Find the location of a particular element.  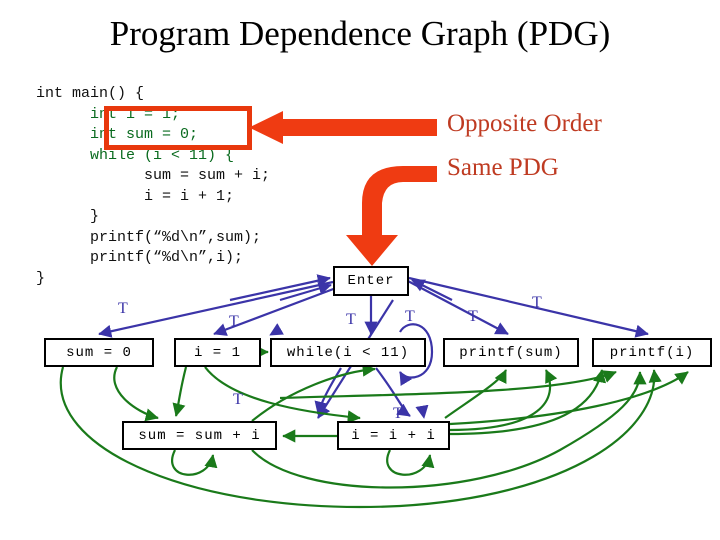

graph-node-sum0: sum = 0 is located at coordinates (99, 352).